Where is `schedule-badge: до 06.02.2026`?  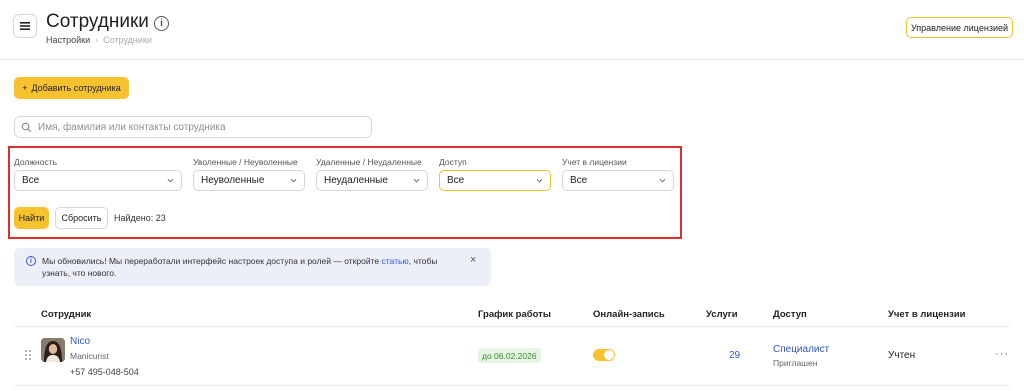
schedule-badge: до 06.02.2026 is located at coordinates (509, 355).